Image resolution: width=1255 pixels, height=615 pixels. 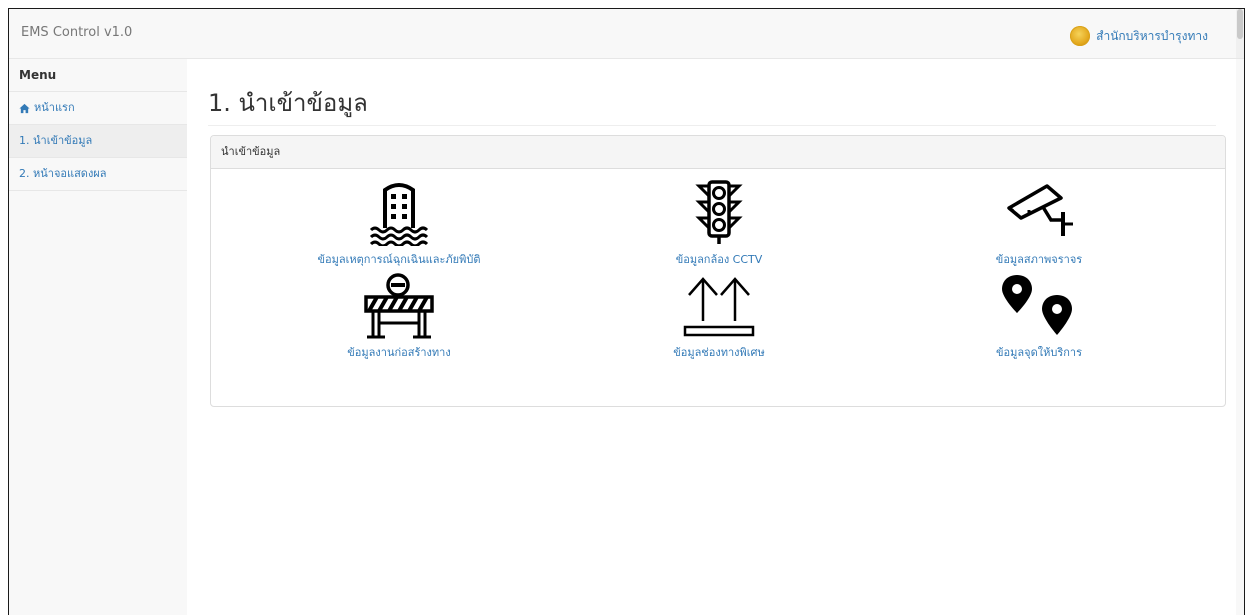 I want to click on tile-label: ข้อมูลเหตุการณ์ฉุกเฉินและภัยพิบัติ, so click(x=399, y=259).